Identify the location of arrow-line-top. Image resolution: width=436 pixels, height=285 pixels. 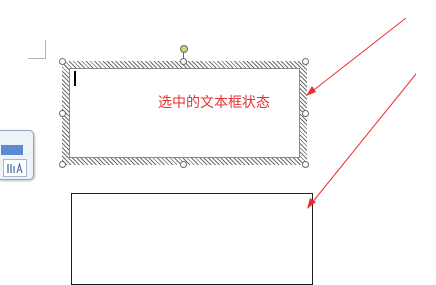
(358, 55).